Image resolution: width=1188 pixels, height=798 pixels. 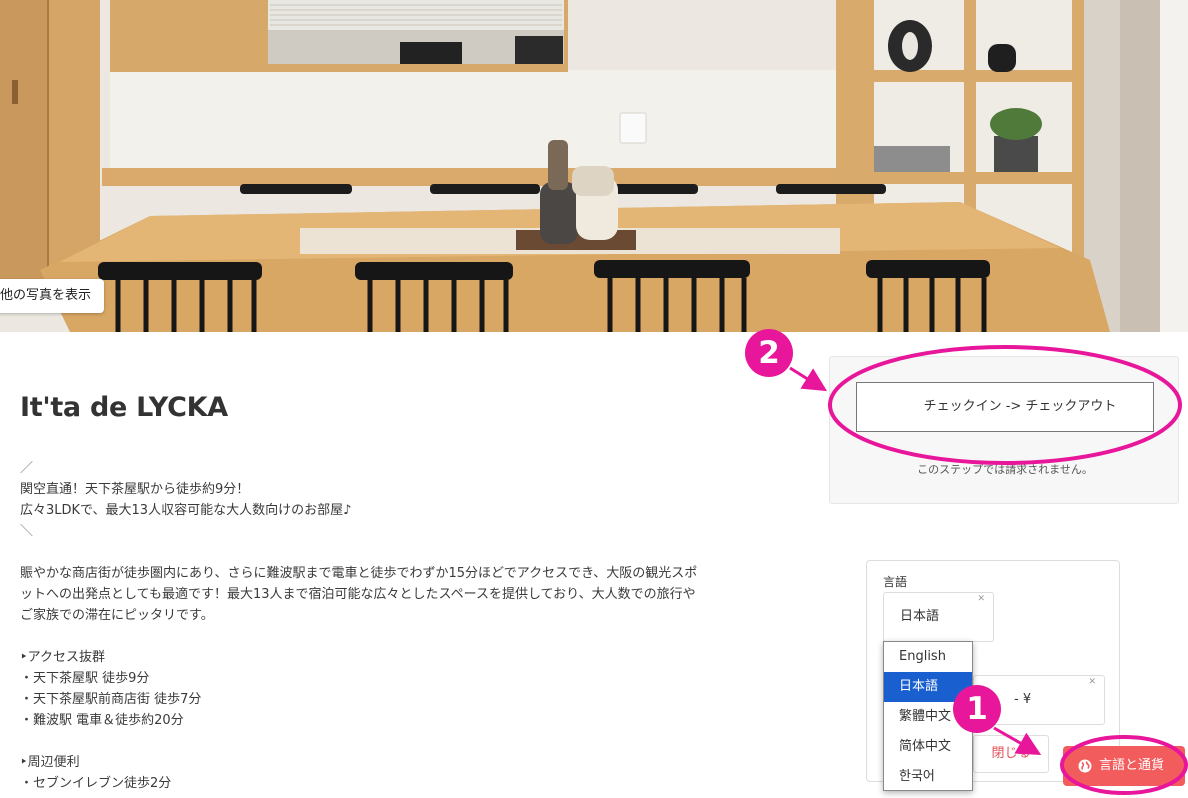 I want to click on language-option-simplified-chinese: 简体中文, so click(x=928, y=747).